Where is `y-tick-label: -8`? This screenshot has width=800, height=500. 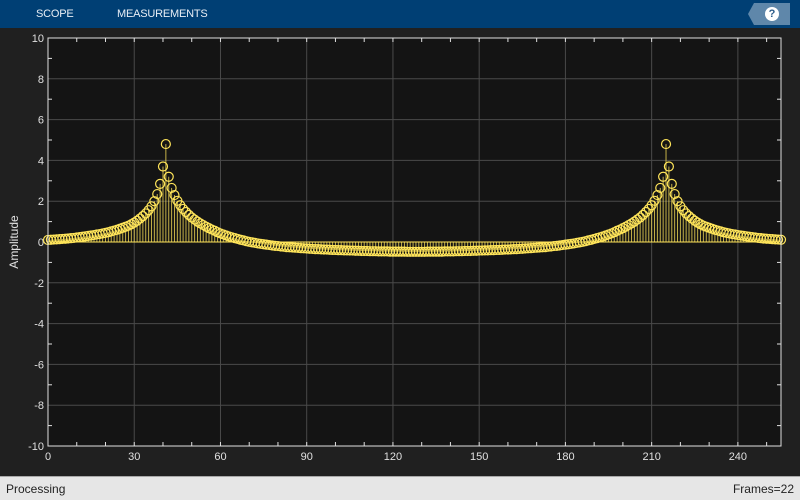 y-tick-label: -8 is located at coordinates (39, 406).